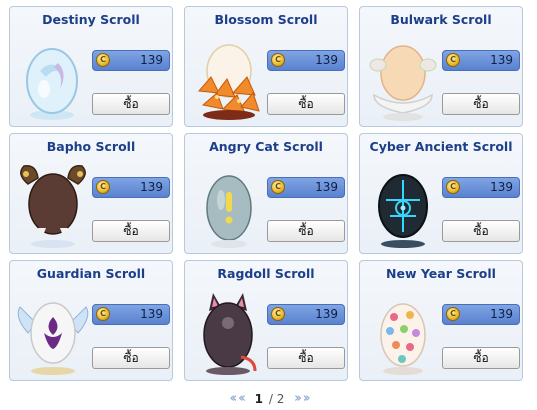 This screenshot has height=410, width=537. I want to click on shop-item-card: Guardian Scroll C 139 ซื้อ, so click(91, 320).